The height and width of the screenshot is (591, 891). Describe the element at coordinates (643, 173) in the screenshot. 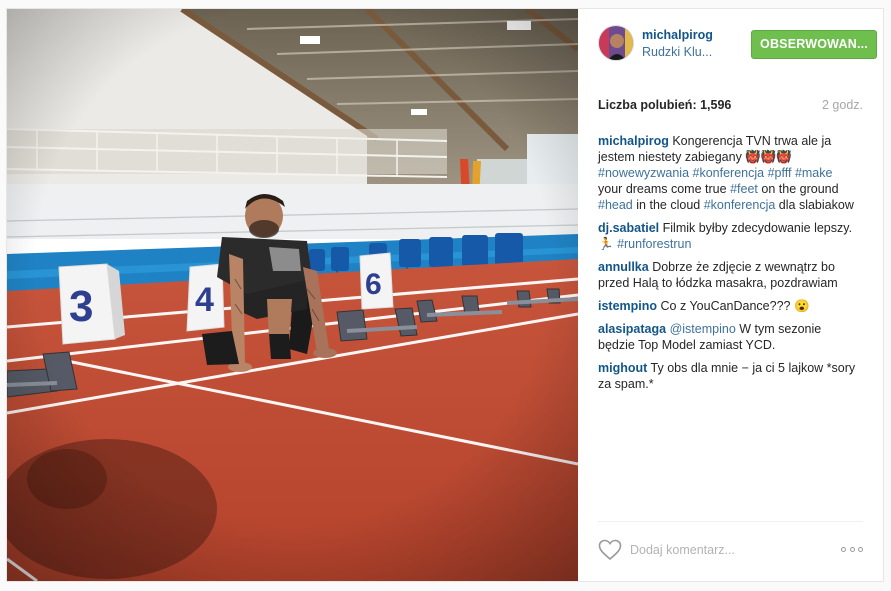

I see `hashtag: #nowewyzwania` at that location.